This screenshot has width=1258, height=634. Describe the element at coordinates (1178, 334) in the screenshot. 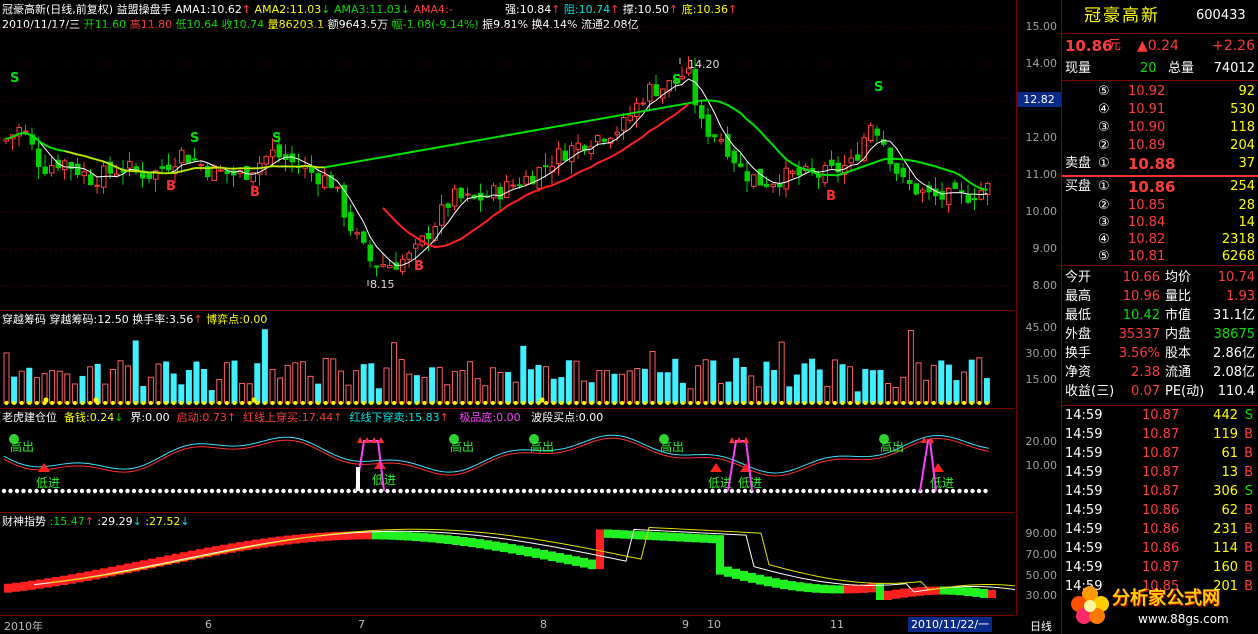

I see `stat-label-b: 内盘` at that location.